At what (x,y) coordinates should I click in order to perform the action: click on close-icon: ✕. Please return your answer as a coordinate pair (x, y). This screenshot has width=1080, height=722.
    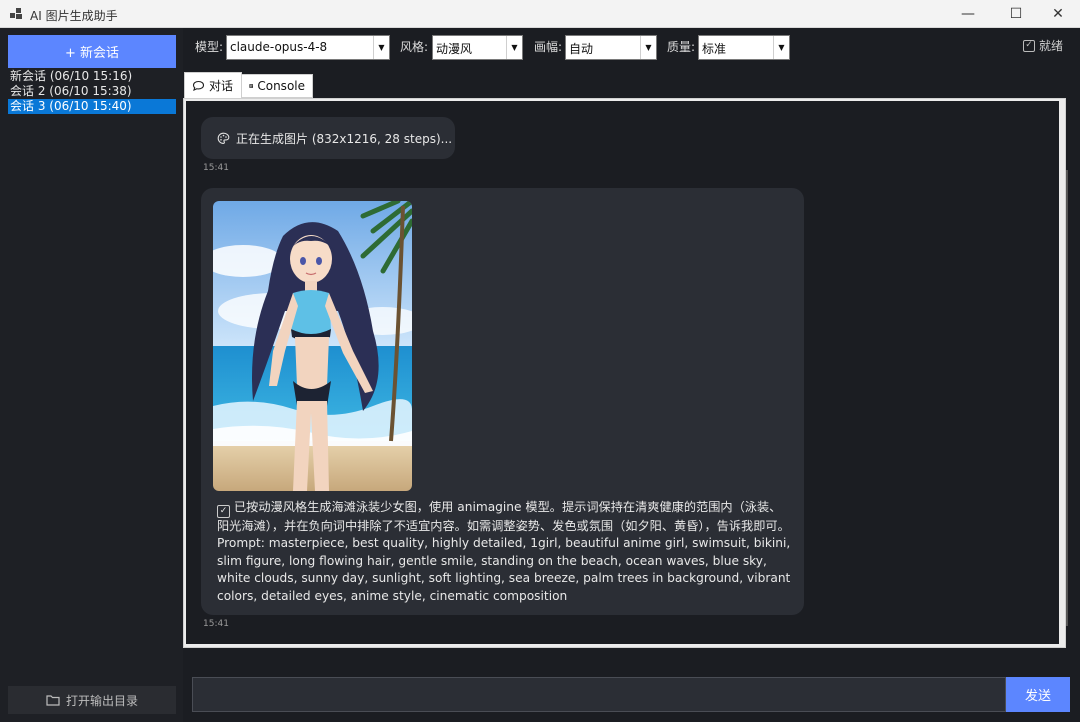
    Looking at the image, I should click on (1058, 14).